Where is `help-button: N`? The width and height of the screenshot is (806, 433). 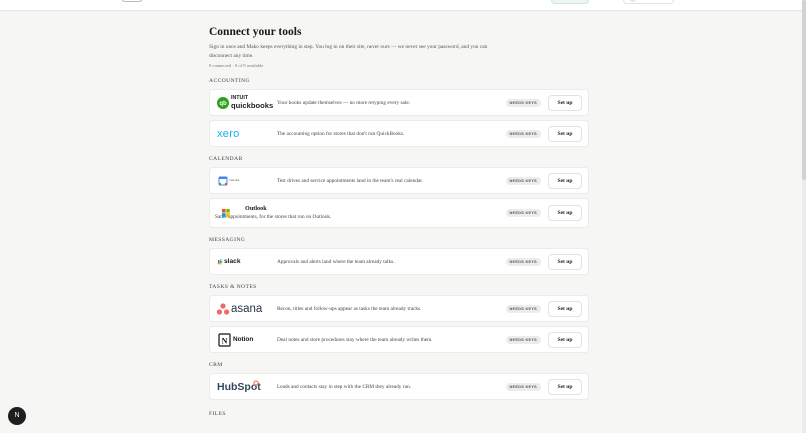
help-button: N is located at coordinates (17, 416).